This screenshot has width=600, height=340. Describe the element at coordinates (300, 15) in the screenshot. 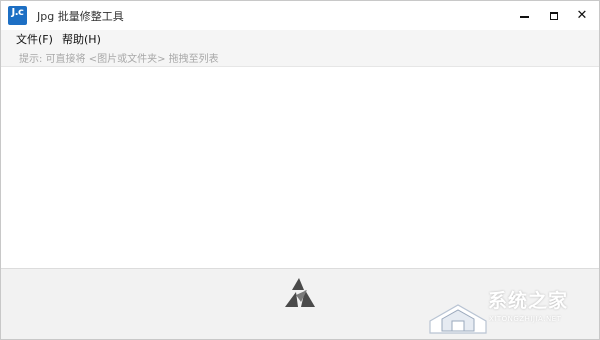

I see `title-bar: J.c Jpg 批量修整工具 ✕` at that location.